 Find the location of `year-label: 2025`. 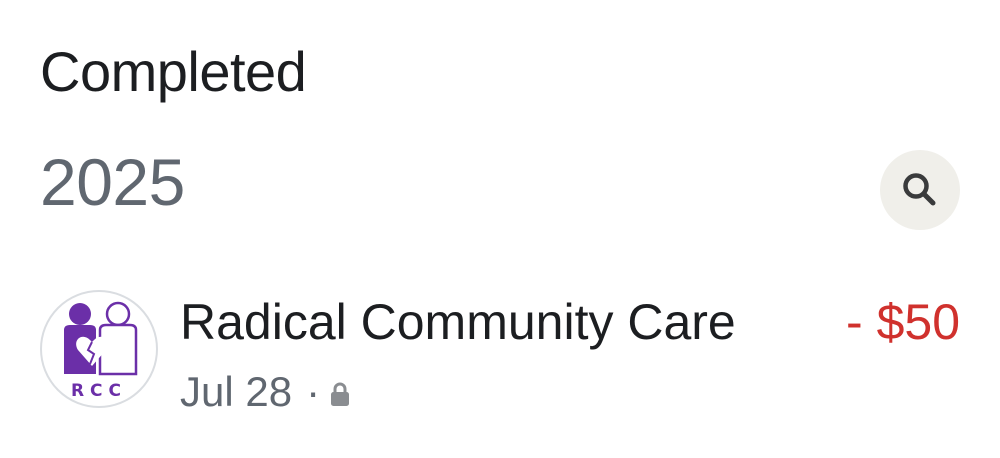

year-label: 2025 is located at coordinates (112, 182).